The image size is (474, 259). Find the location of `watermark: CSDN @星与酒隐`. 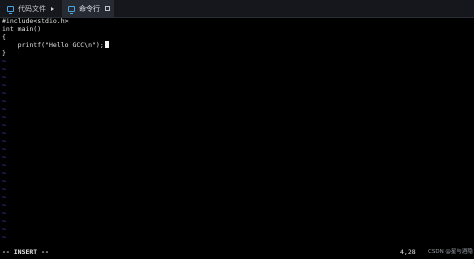

watermark: CSDN @星与酒隐 is located at coordinates (450, 252).